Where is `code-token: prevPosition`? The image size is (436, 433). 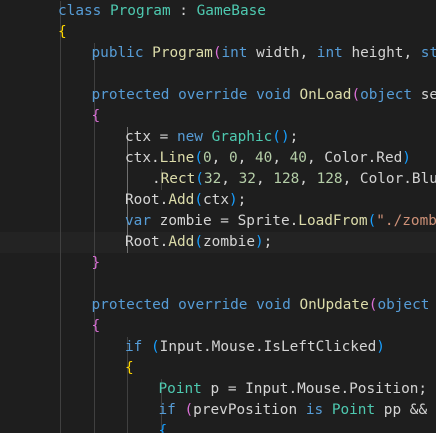 code-token: prevPosition is located at coordinates (249, 410).